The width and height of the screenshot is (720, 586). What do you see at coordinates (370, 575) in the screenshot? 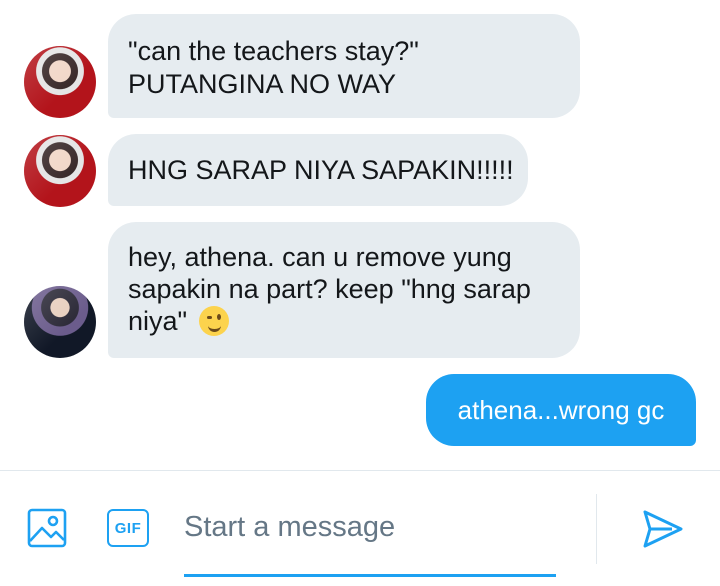
I see `input-underline` at bounding box center [370, 575].